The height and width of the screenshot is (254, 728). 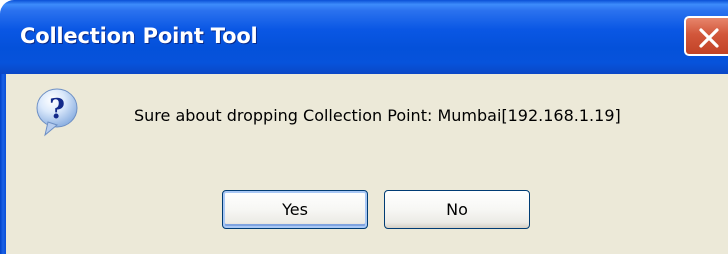 I want to click on no-button-label: No, so click(x=457, y=209).